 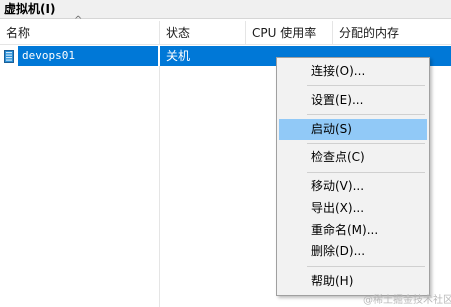 I want to click on column-header-cpu-label: CPU 使用率, so click(x=284, y=33).